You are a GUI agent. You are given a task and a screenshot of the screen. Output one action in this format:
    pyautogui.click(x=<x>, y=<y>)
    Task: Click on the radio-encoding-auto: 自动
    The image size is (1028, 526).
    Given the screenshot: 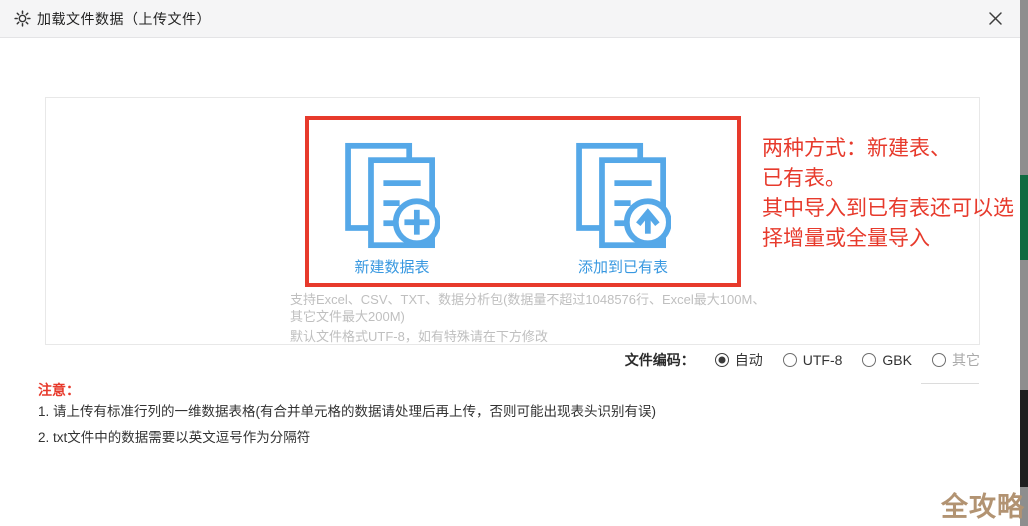 What is the action you would take?
    pyautogui.click(x=738, y=360)
    